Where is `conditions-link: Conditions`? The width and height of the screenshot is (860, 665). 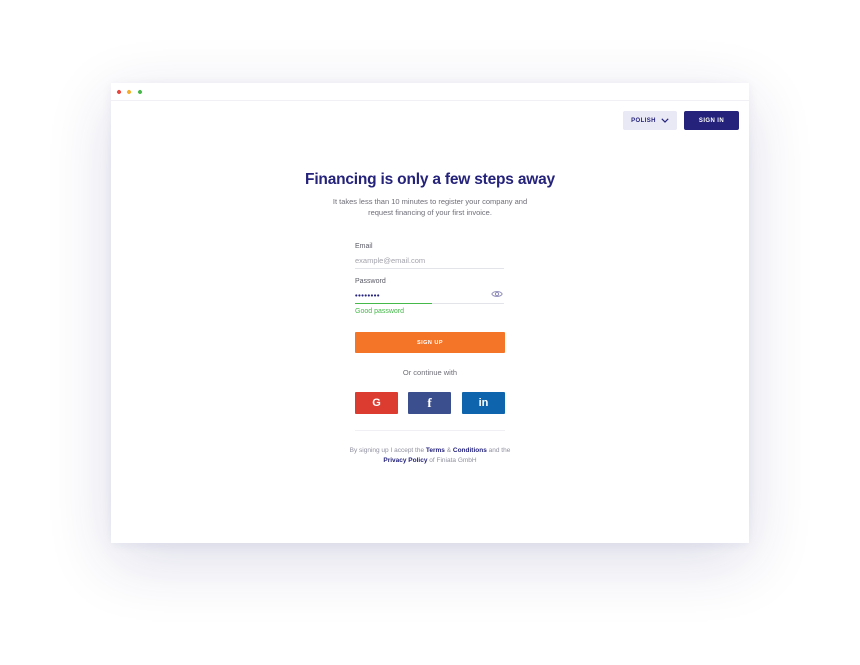 conditions-link: Conditions is located at coordinates (470, 450).